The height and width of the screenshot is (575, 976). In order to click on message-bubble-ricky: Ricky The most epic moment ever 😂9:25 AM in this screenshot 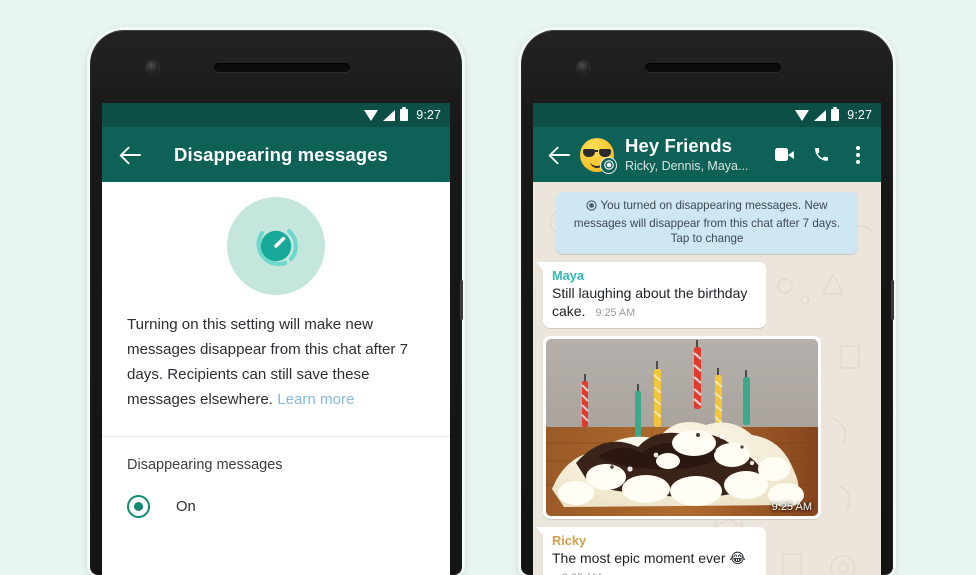, I will do `click(654, 551)`.